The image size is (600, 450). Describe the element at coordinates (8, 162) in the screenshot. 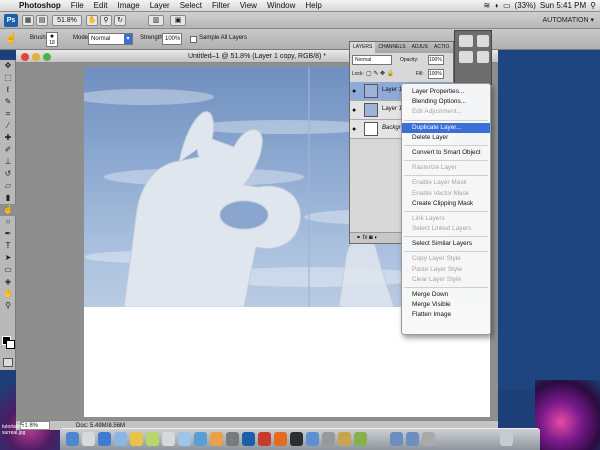

I see `clone-stamp-tool-icon: ⊥` at that location.